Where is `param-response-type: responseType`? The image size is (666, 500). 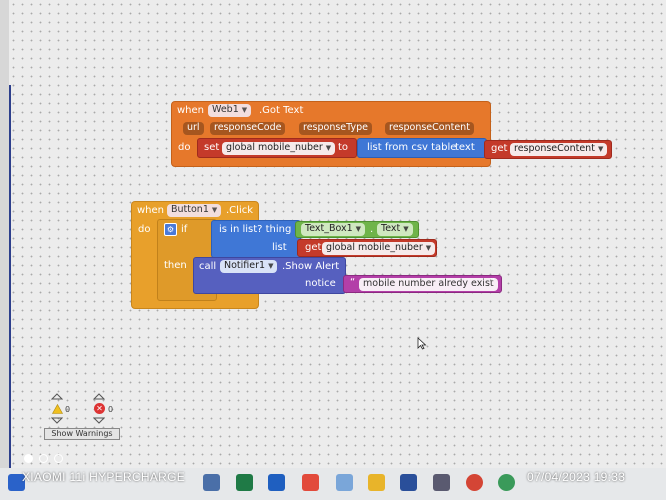
param-response-type: responseType is located at coordinates (335, 128).